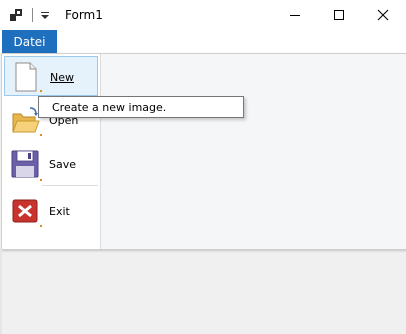  What do you see at coordinates (59, 211) in the screenshot?
I see `menu-item-exit-label: Exit` at bounding box center [59, 211].